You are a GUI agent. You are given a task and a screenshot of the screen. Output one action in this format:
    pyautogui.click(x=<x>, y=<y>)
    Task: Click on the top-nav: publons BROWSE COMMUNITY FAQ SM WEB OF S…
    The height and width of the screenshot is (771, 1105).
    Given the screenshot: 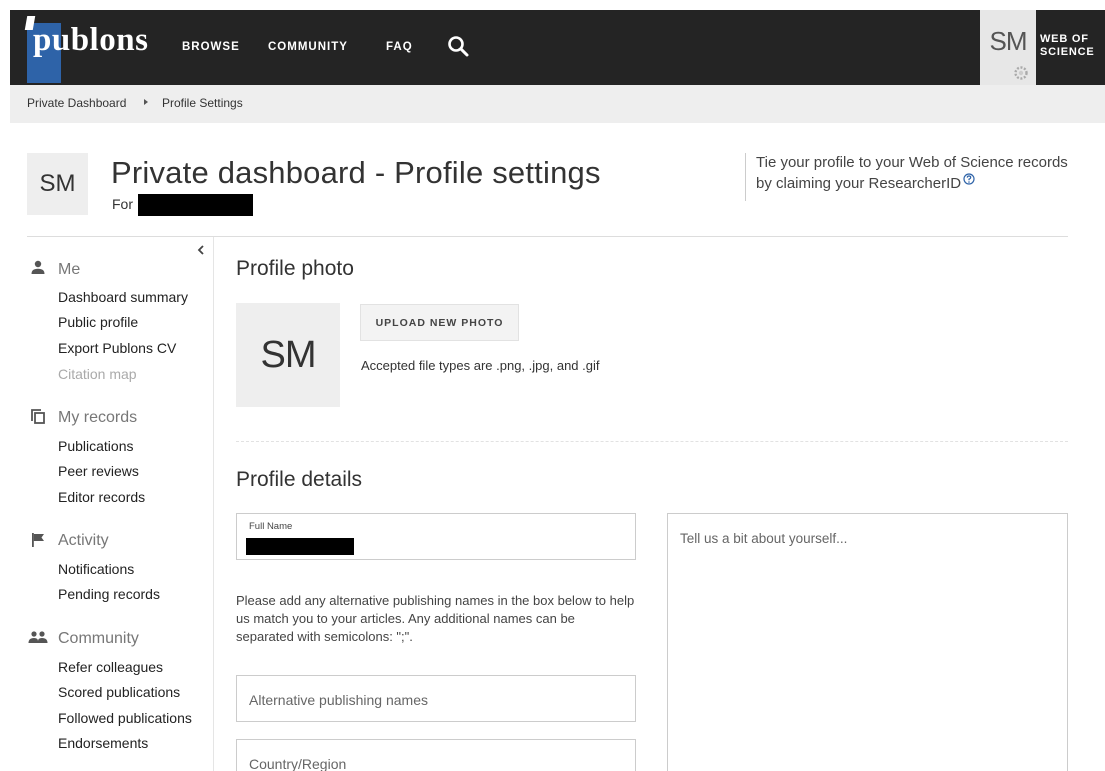 What is the action you would take?
    pyautogui.click(x=557, y=47)
    